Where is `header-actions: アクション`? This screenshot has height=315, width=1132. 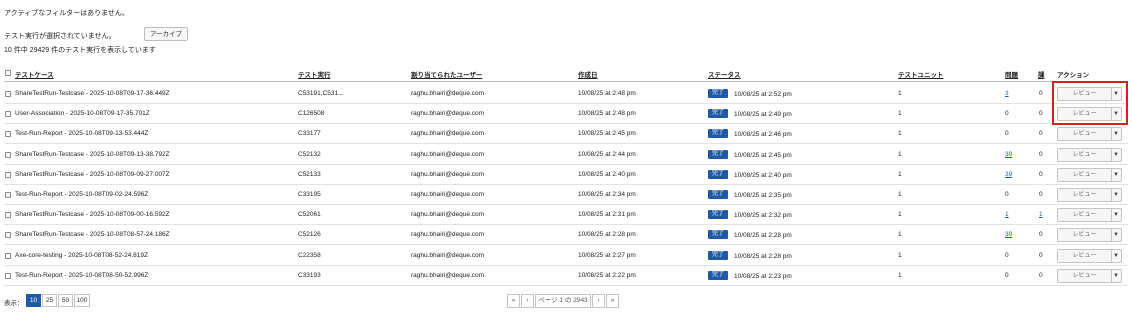 header-actions: アクション is located at coordinates (1073, 75).